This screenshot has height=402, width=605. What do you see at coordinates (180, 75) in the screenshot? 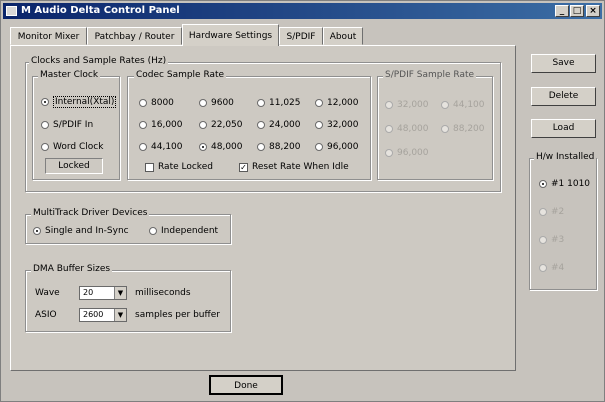
I see `codec-rate-title: Codec Sample Rate` at bounding box center [180, 75].